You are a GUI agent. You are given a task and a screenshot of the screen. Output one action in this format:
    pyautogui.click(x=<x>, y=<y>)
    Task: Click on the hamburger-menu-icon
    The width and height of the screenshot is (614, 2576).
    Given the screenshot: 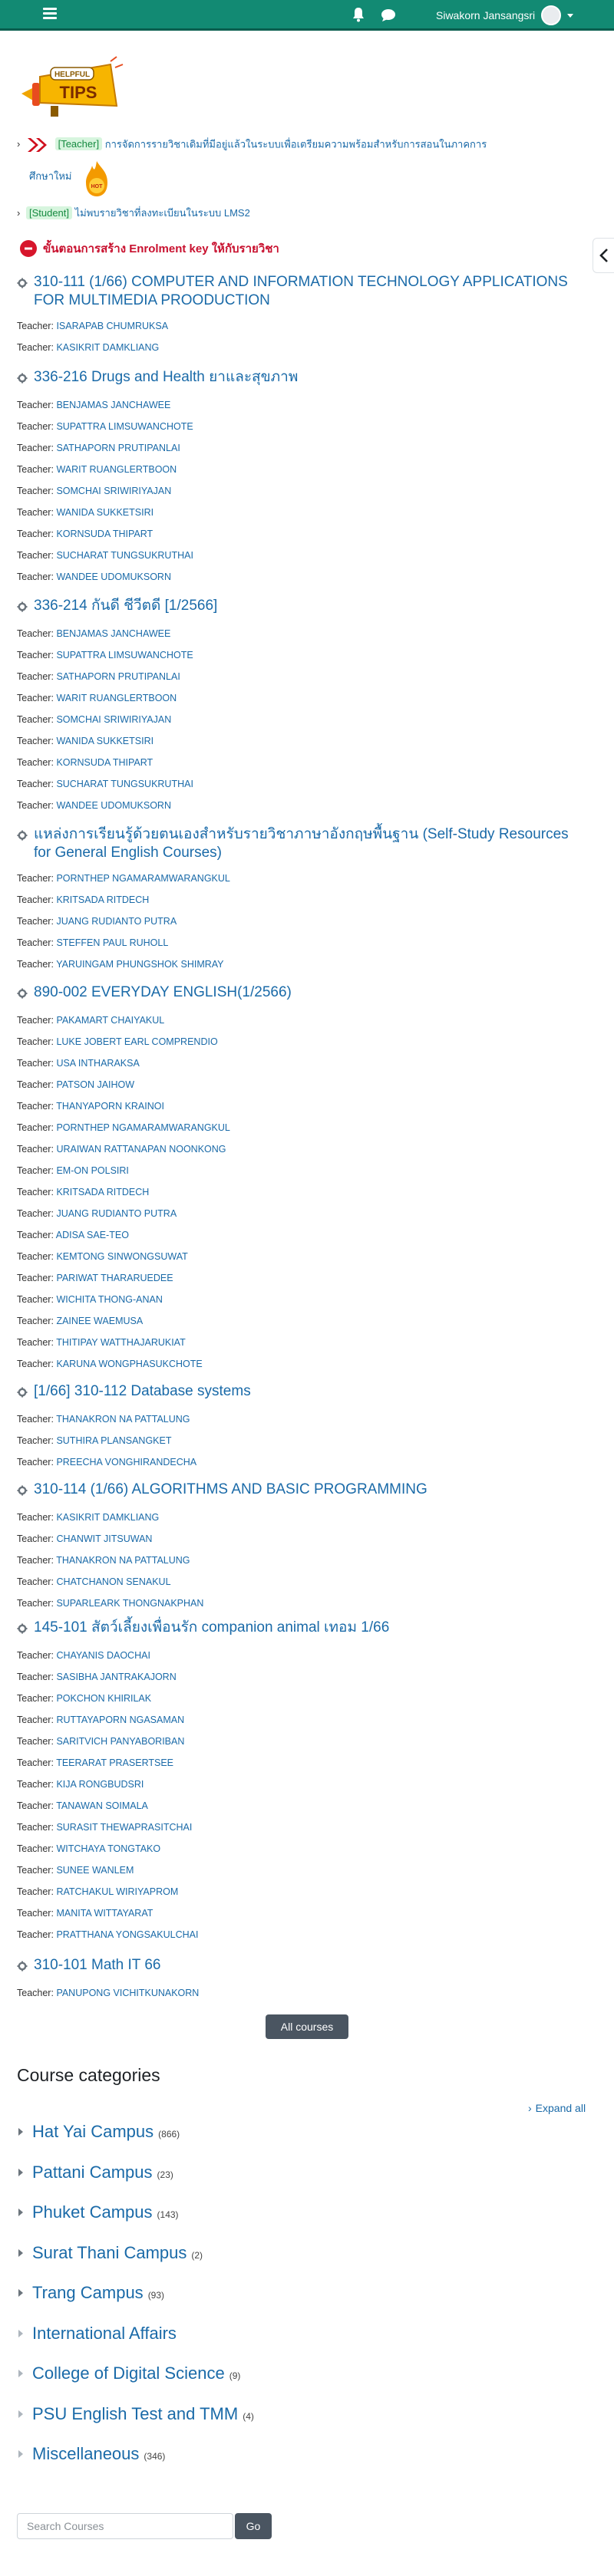 What is the action you would take?
    pyautogui.click(x=50, y=14)
    